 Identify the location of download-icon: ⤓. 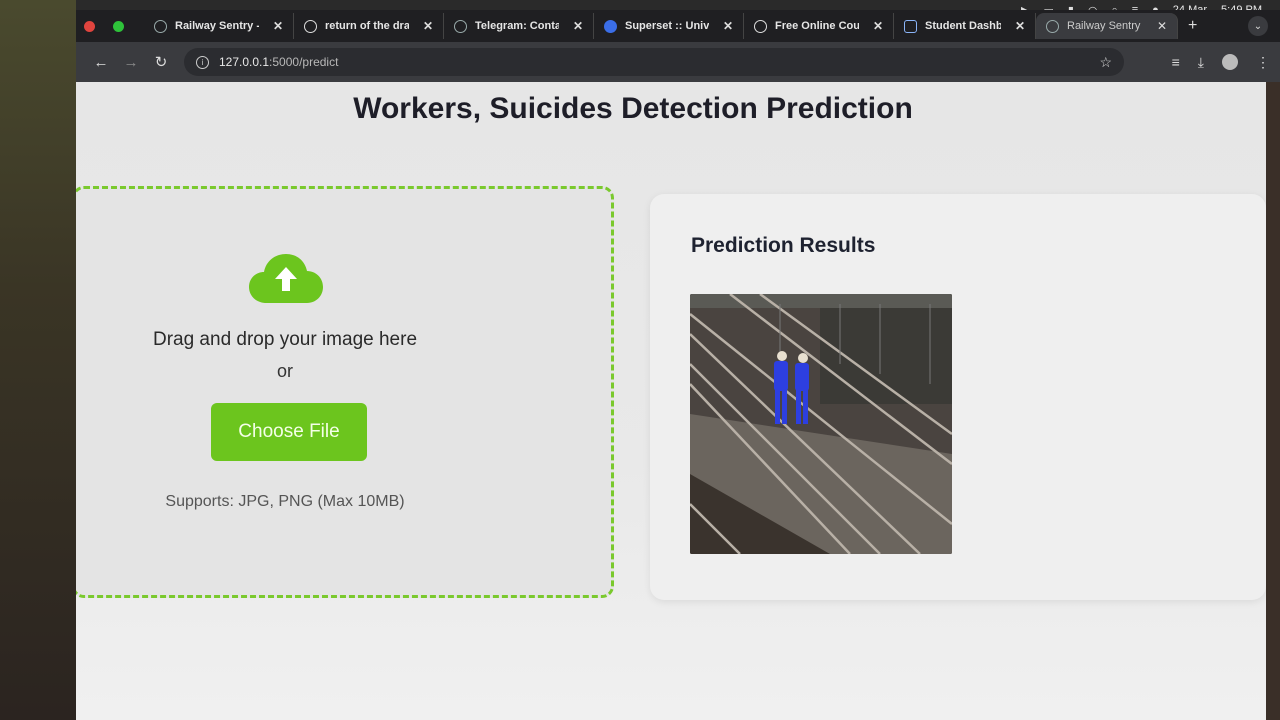
(1201, 62).